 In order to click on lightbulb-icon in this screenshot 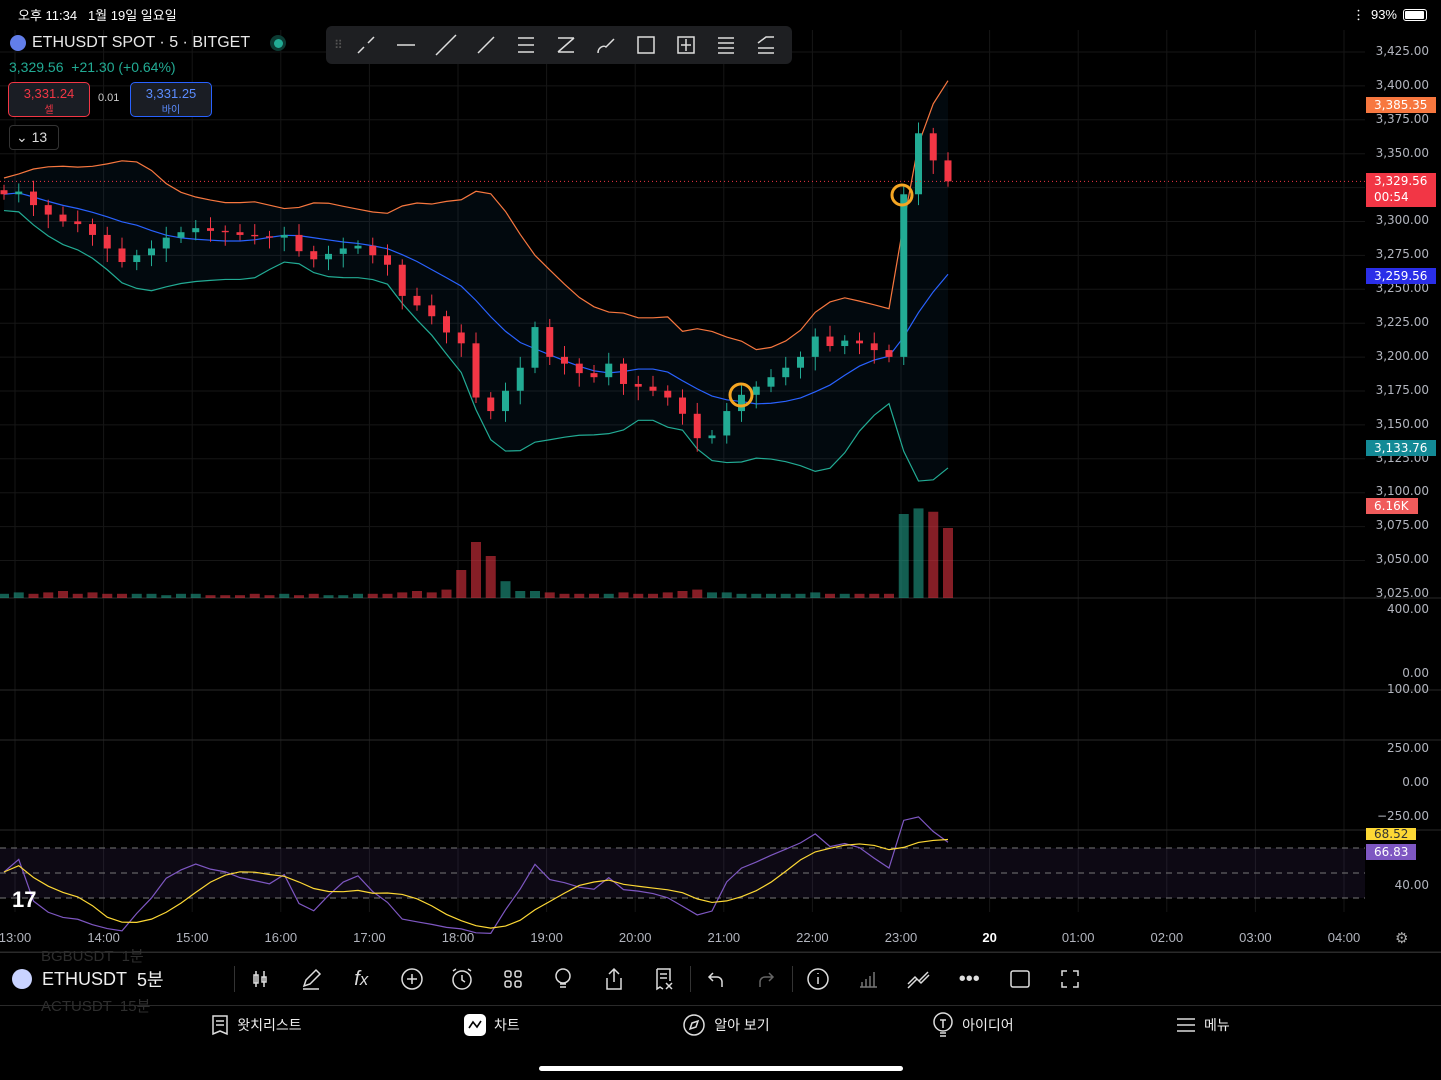, I will do `click(563, 979)`.